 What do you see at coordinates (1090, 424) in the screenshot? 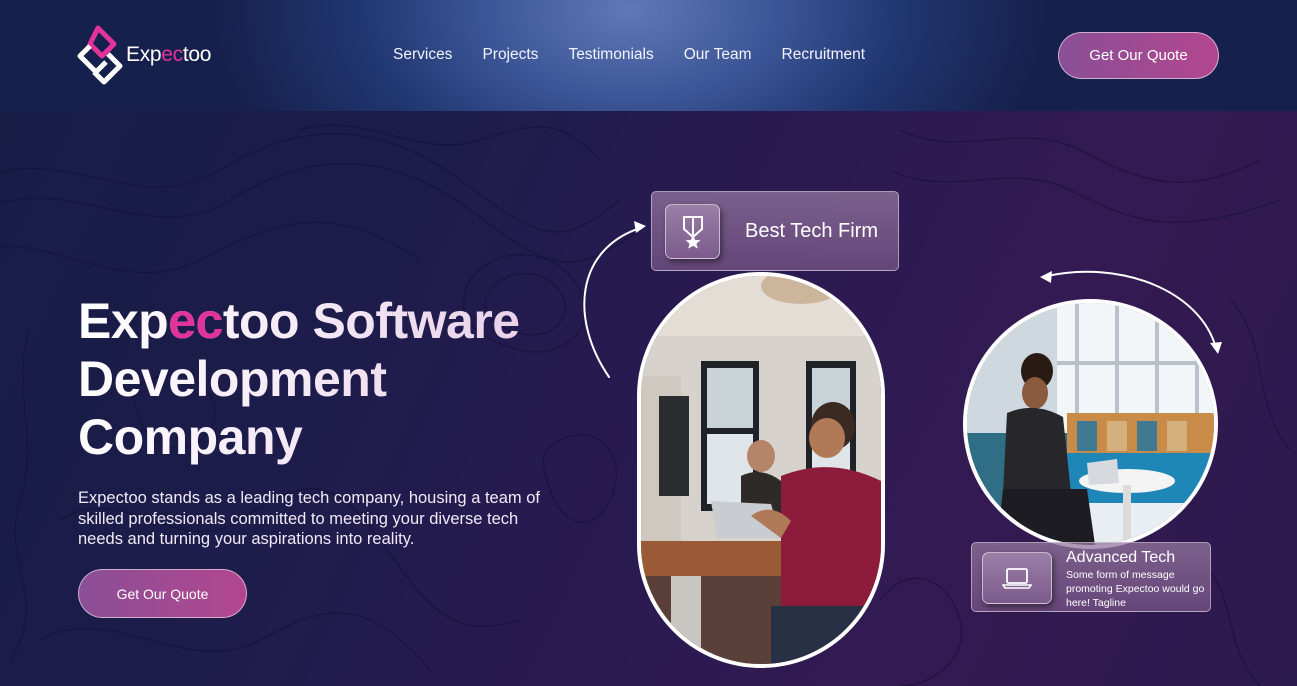
I see `woman-photo` at bounding box center [1090, 424].